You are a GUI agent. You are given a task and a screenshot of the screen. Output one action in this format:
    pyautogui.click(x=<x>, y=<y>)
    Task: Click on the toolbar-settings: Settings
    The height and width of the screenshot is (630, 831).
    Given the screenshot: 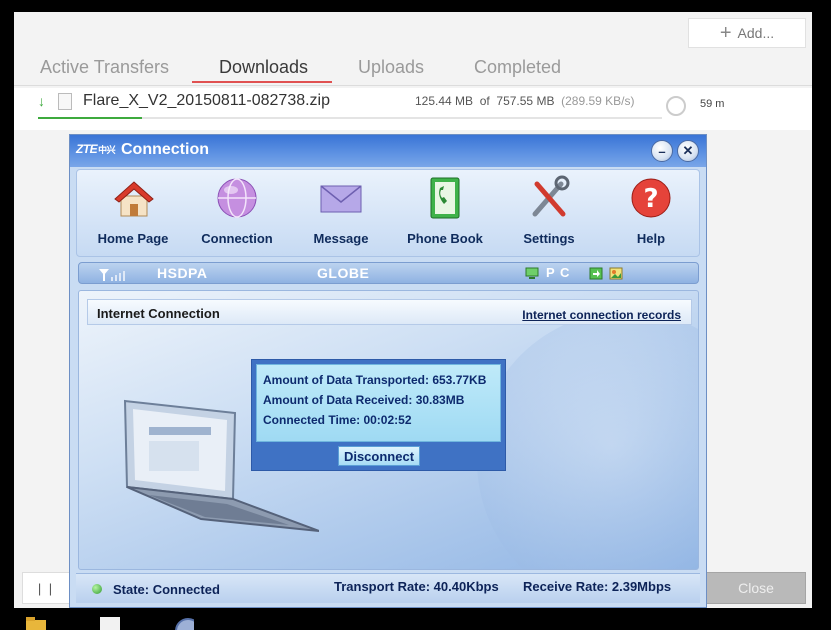 What is the action you would take?
    pyautogui.click(x=549, y=210)
    